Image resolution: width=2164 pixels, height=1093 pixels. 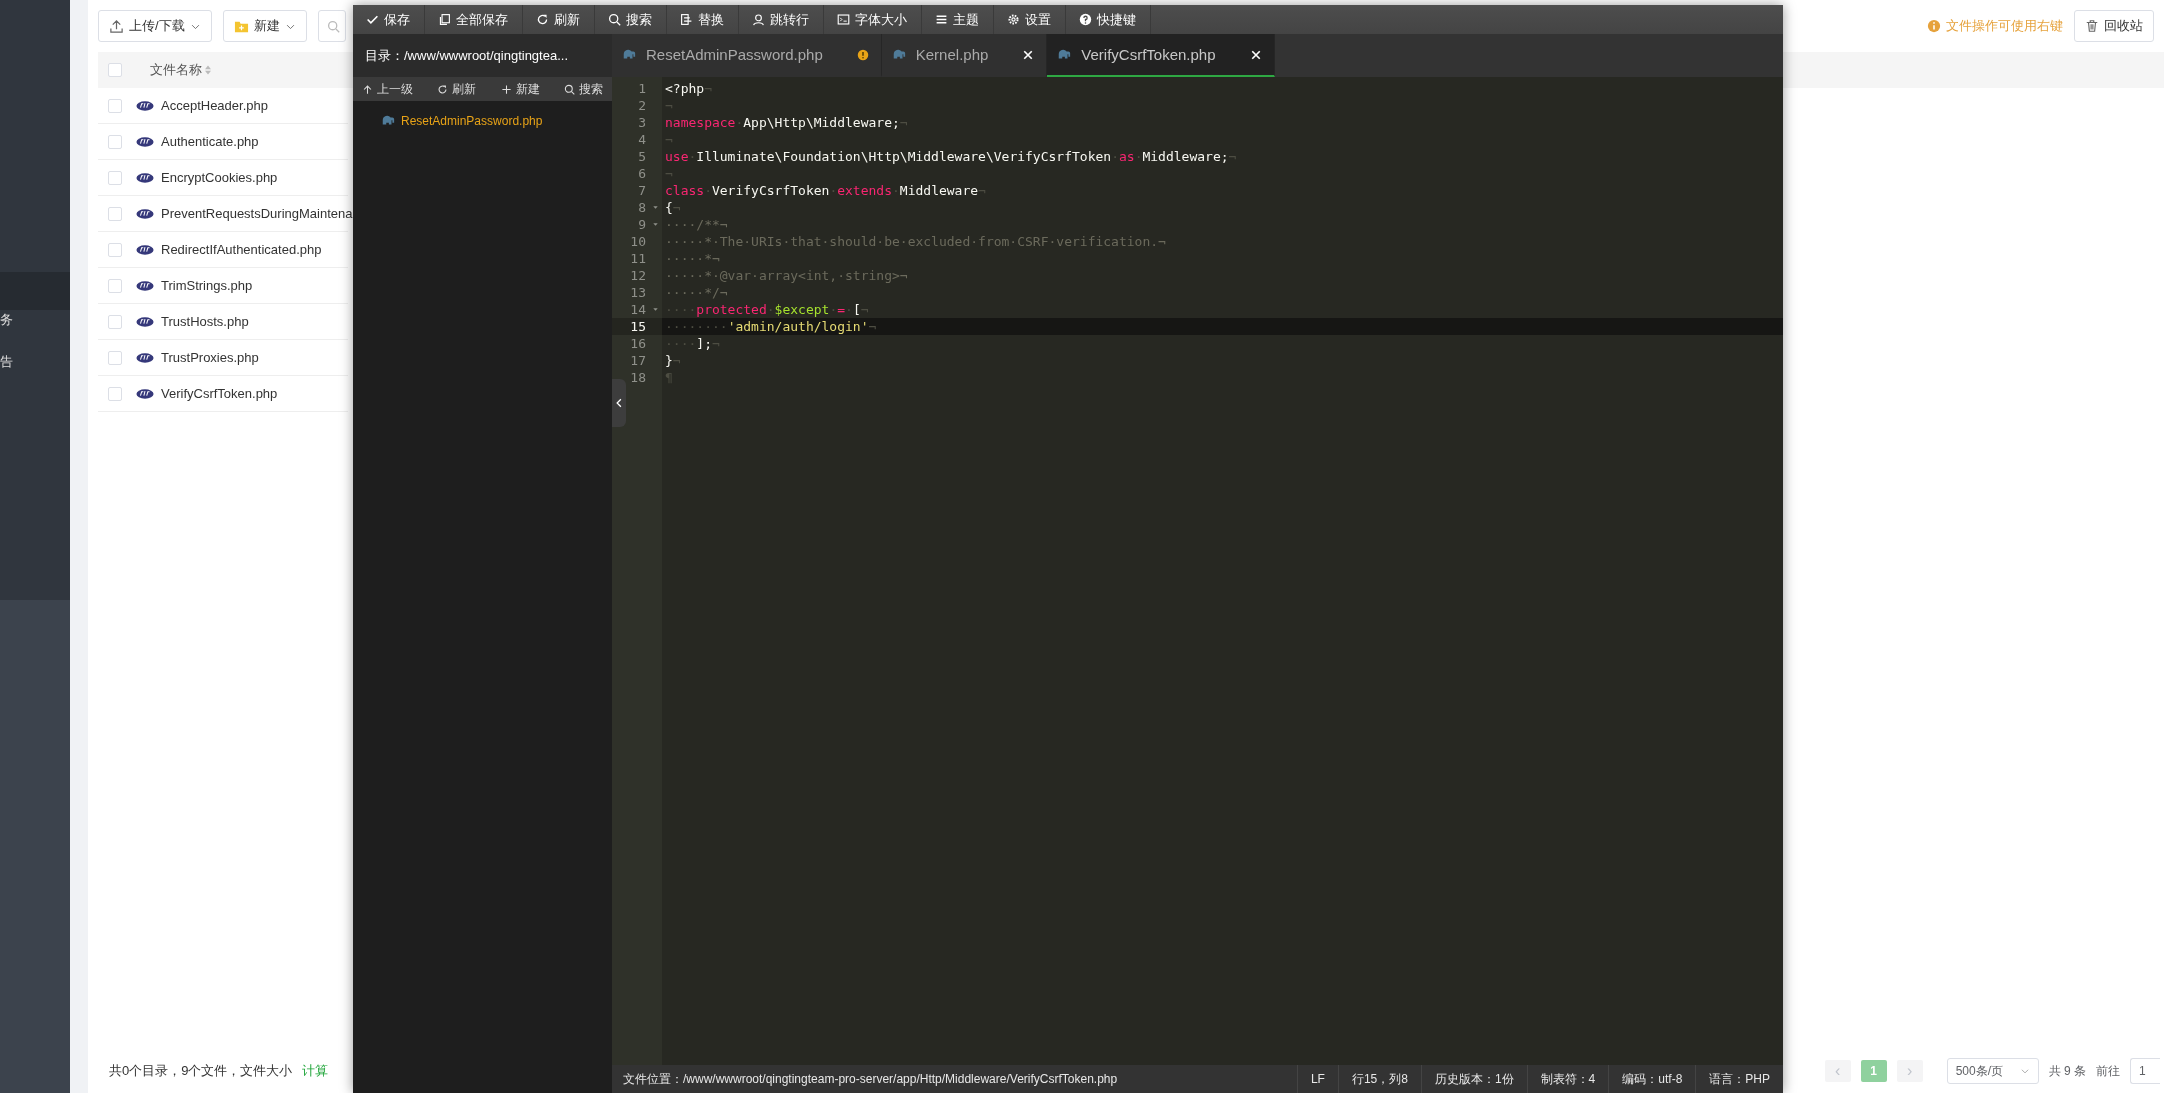 What do you see at coordinates (825, 190) in the screenshot?
I see `code-line: class·VerifyCsrfToken·extends·Middleware¬` at bounding box center [825, 190].